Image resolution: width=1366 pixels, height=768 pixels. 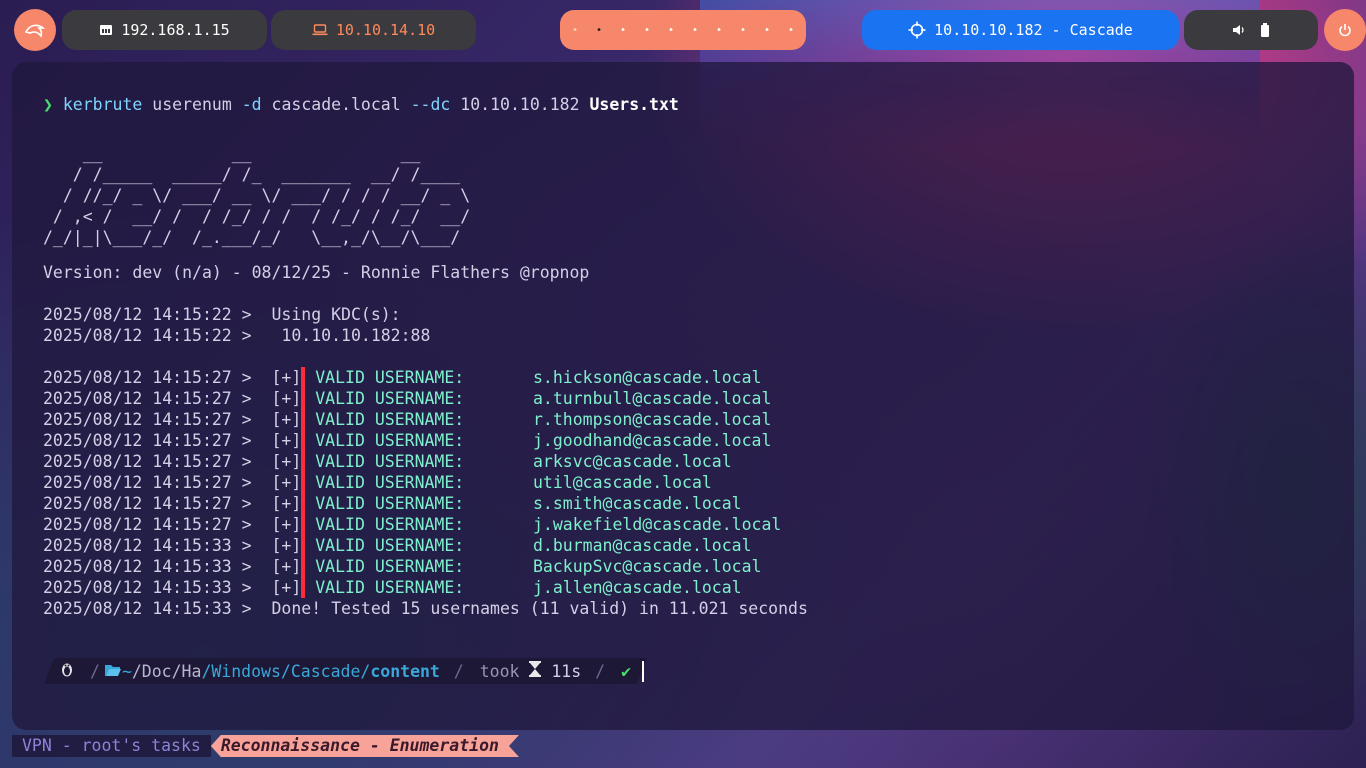 What do you see at coordinates (126, 671) in the screenshot?
I see `path-home: ~` at bounding box center [126, 671].